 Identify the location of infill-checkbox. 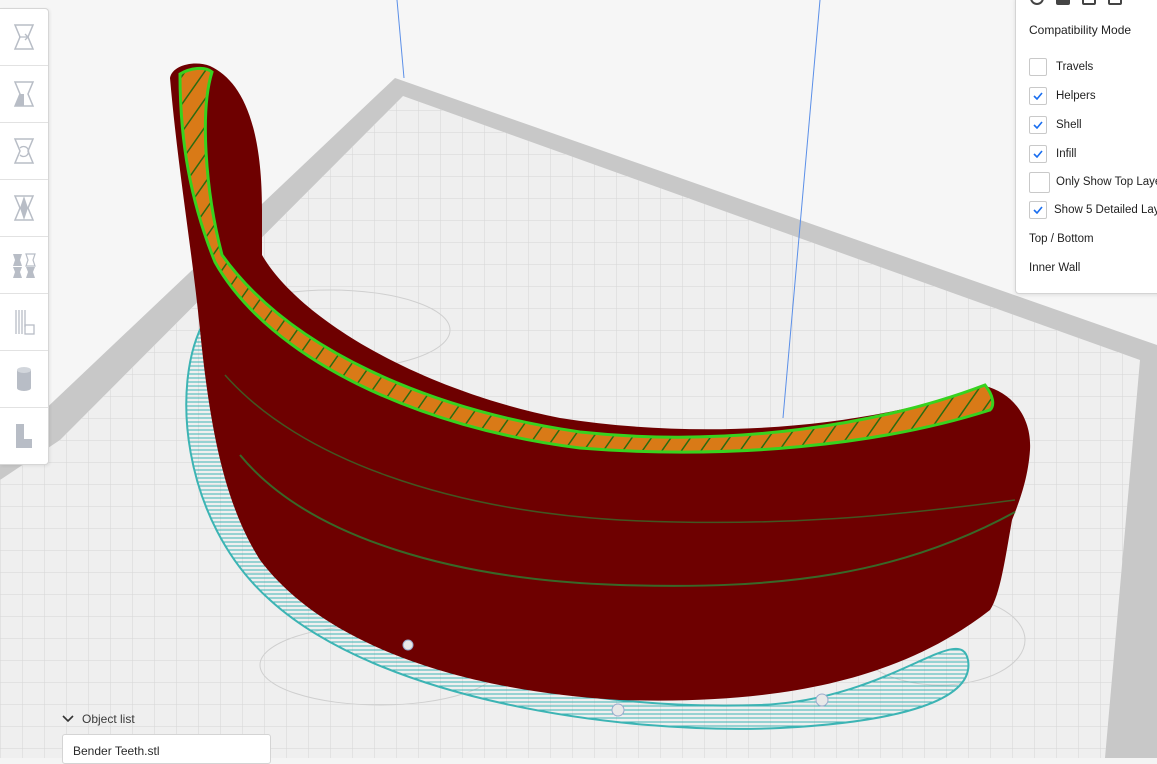
(1038, 154).